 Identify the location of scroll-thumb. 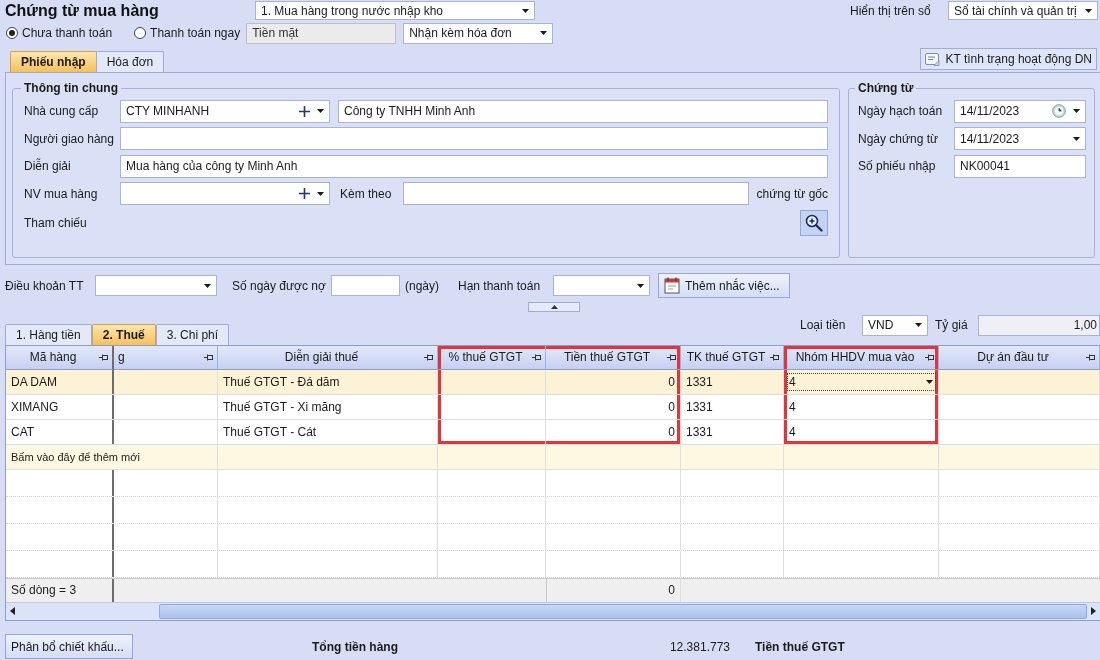
(623, 611).